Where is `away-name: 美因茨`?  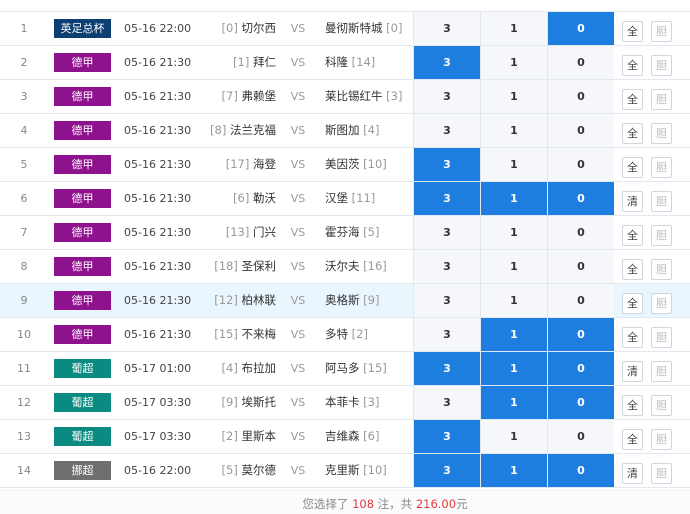
away-name: 美因茨 is located at coordinates (342, 164).